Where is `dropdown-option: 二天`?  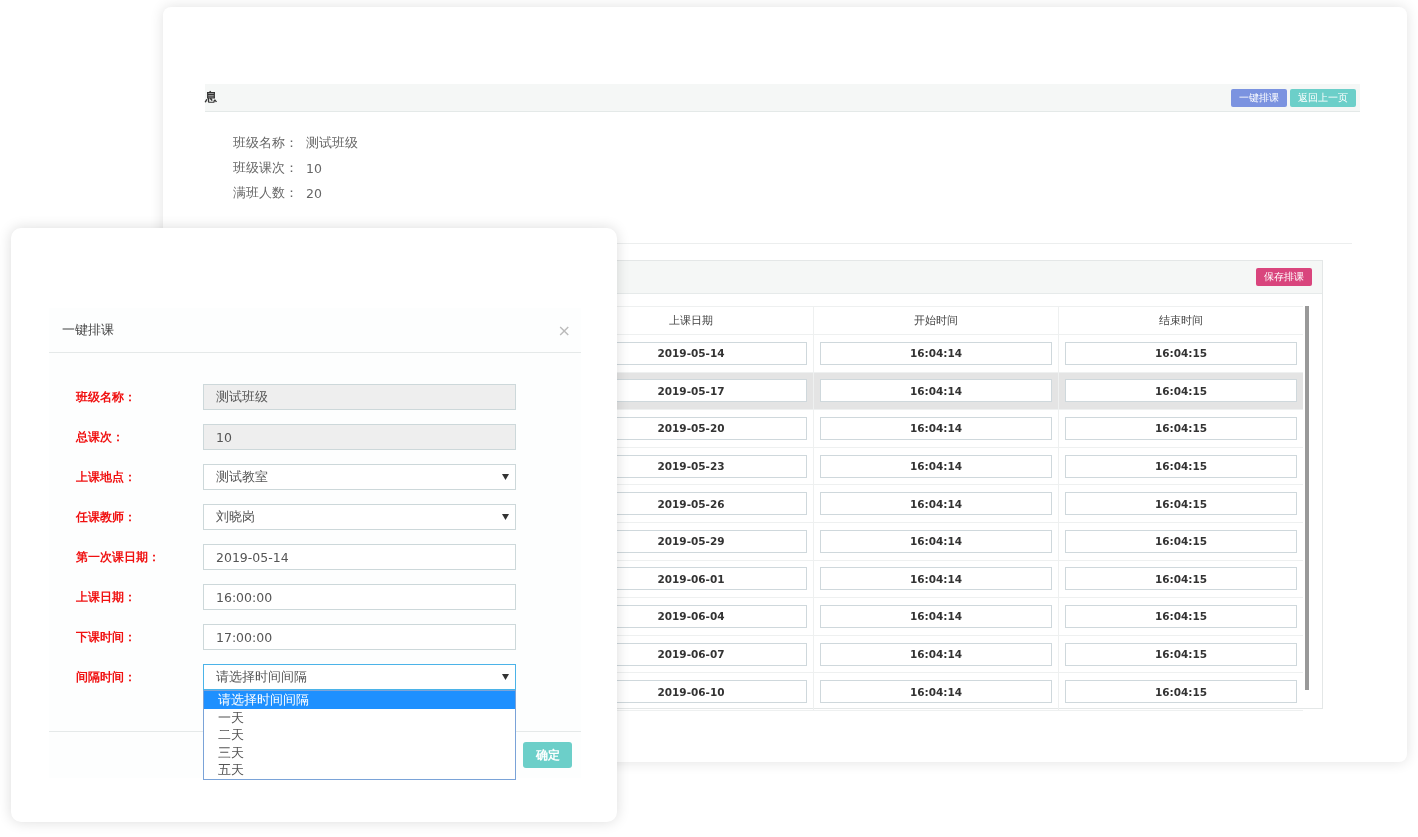
dropdown-option: 二天 is located at coordinates (359, 735).